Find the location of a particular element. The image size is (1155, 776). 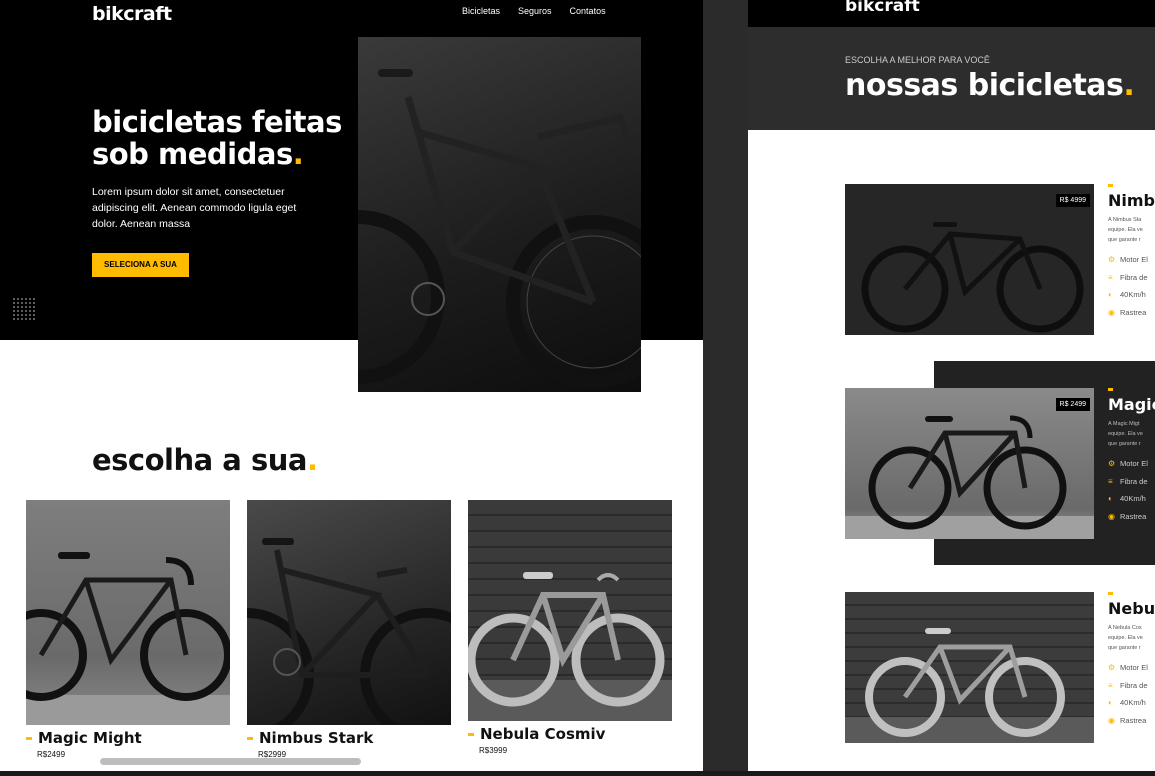

product-image is located at coordinates (969, 667).